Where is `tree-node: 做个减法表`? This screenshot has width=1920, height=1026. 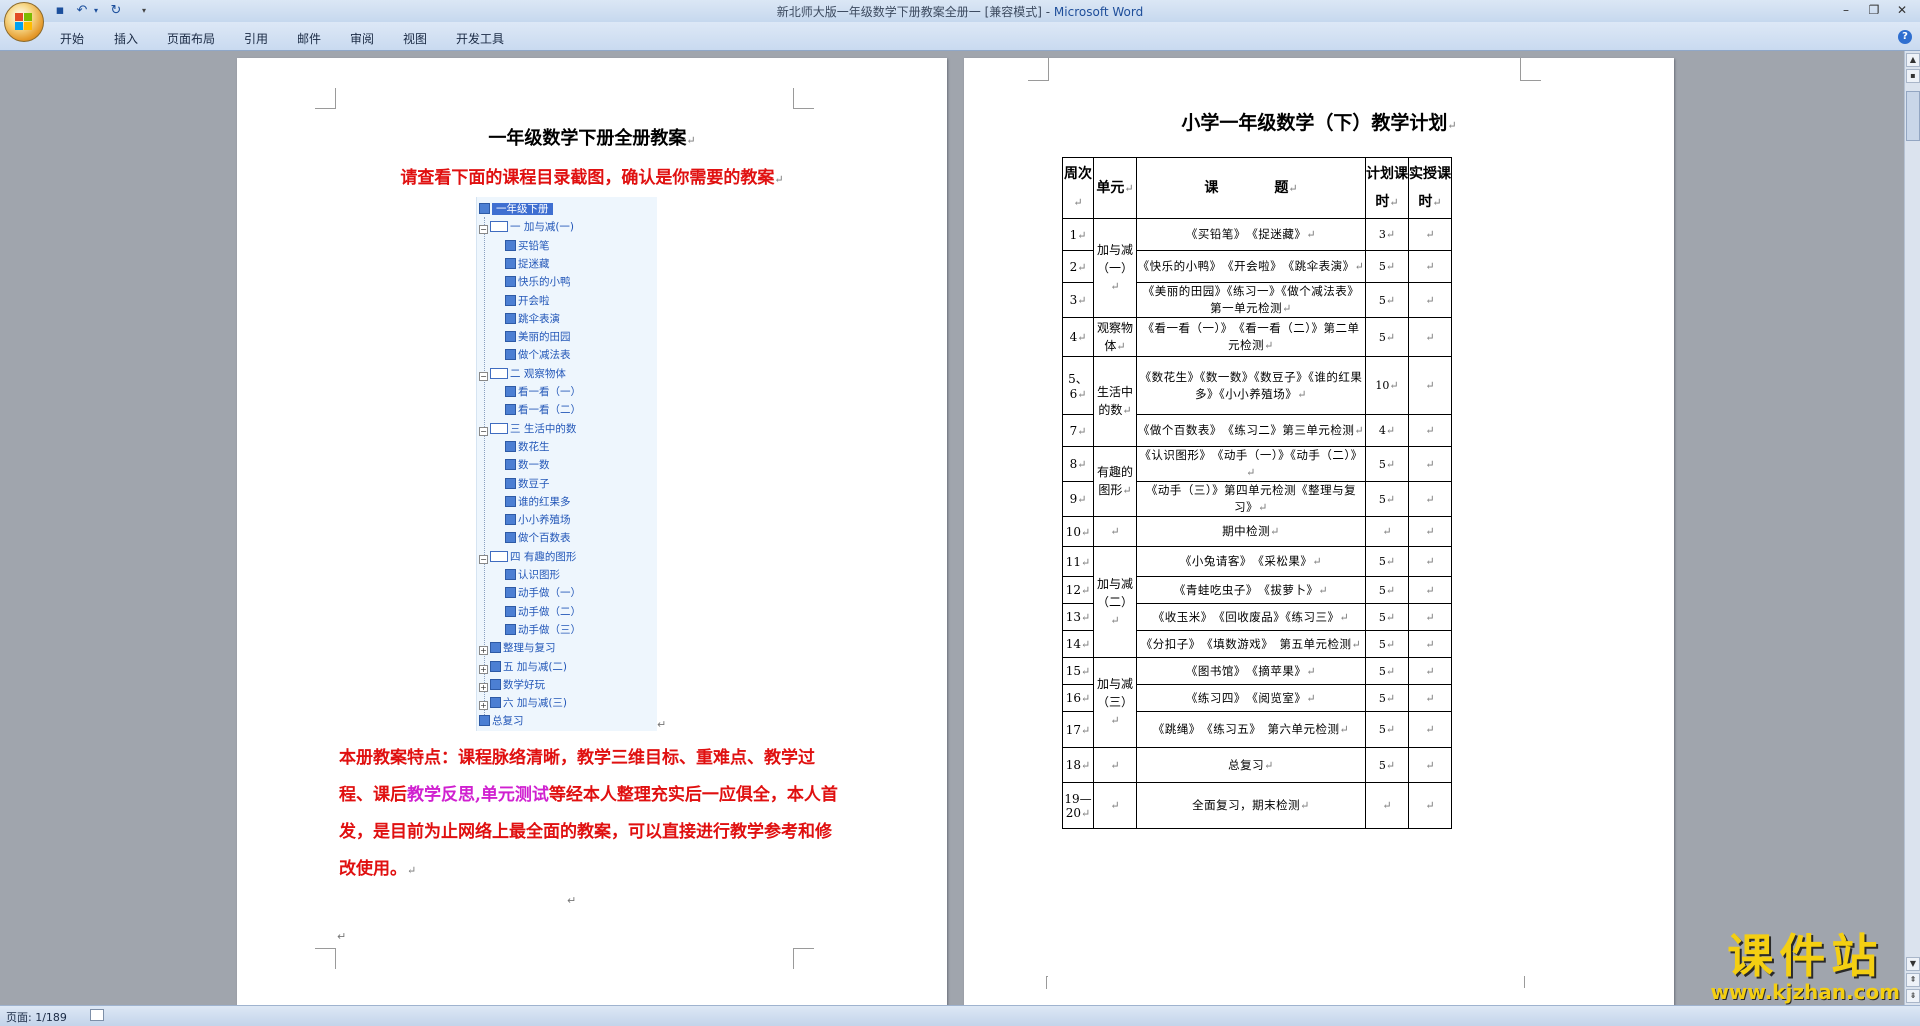 tree-node: 做个减法表 is located at coordinates (538, 355).